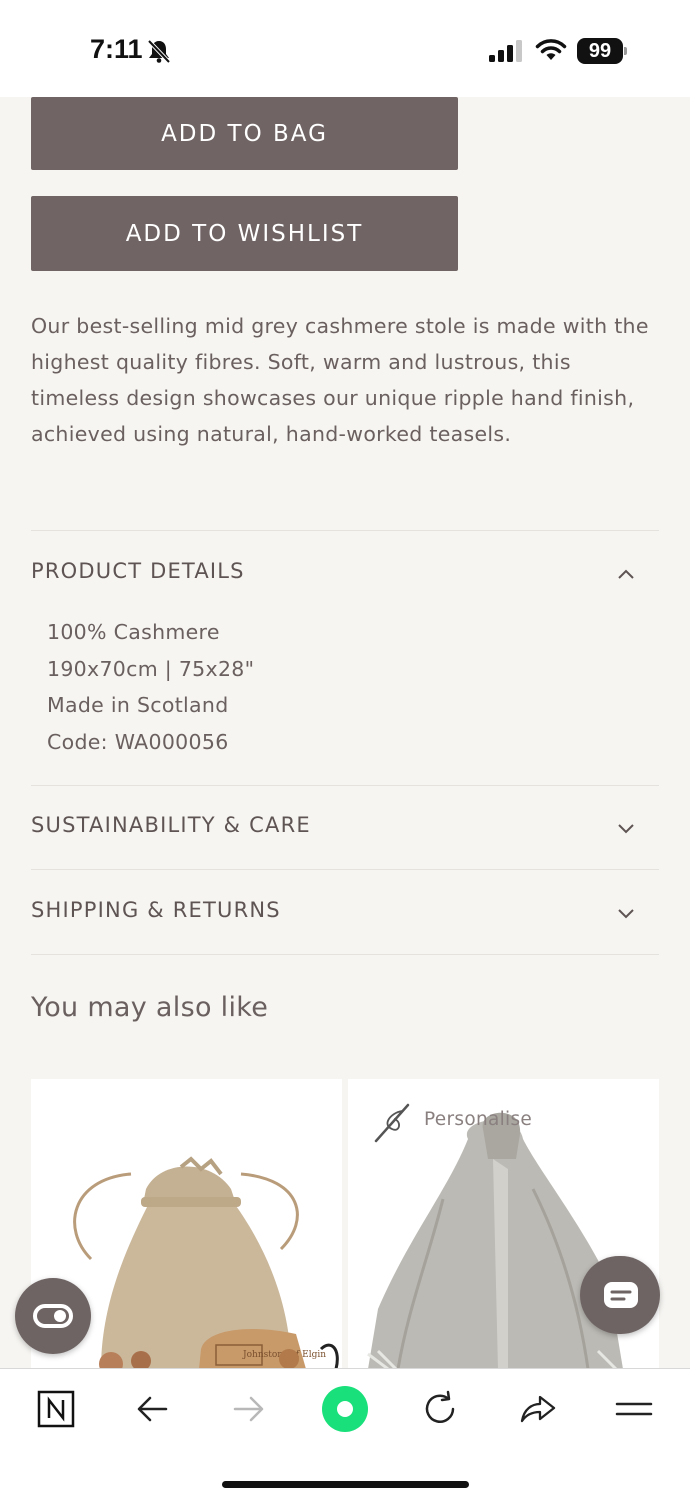  Describe the element at coordinates (151, 668) in the screenshot. I see `detail-size: 190x70cm | 75x28"` at that location.